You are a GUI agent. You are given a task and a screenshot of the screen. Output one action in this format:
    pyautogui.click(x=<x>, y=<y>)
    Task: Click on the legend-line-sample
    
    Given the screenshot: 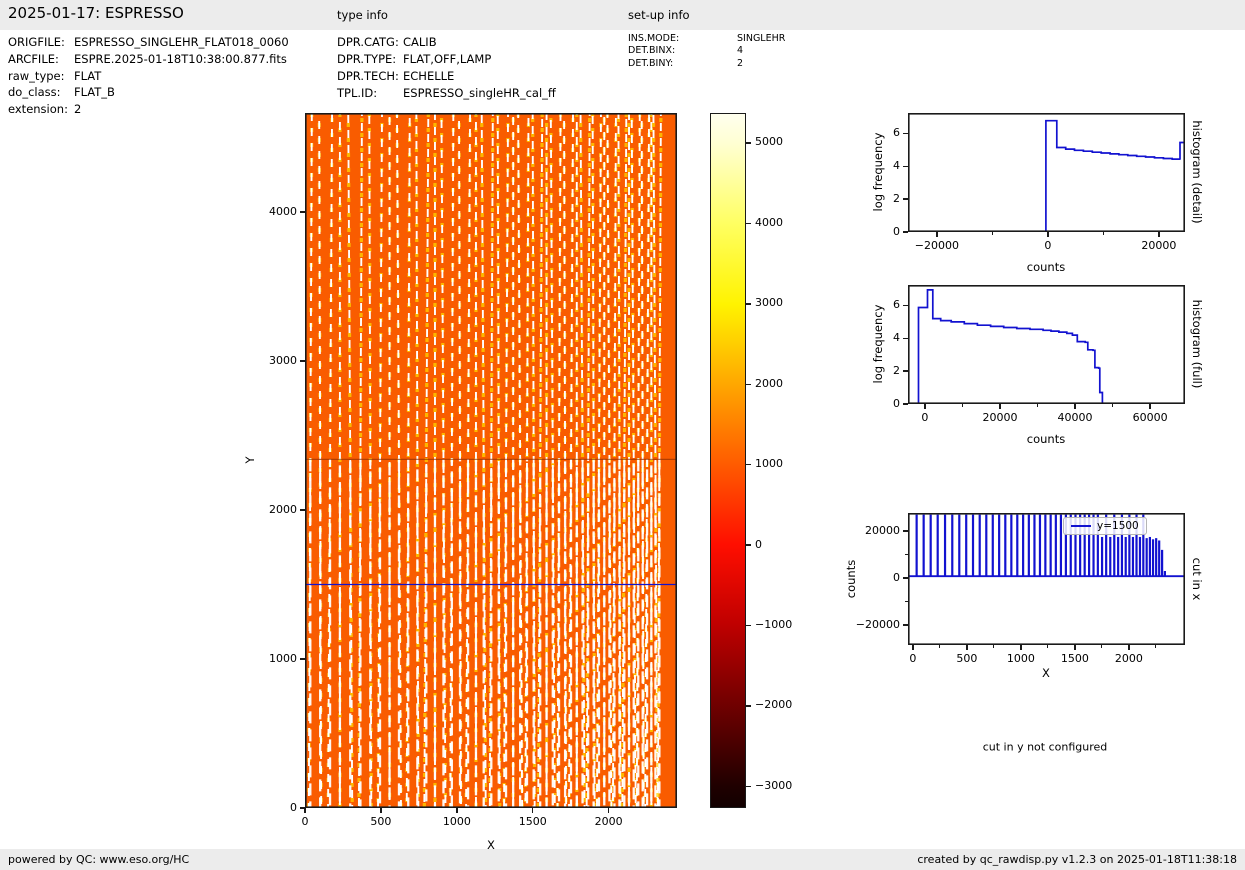 What is the action you would take?
    pyautogui.click(x=1081, y=526)
    